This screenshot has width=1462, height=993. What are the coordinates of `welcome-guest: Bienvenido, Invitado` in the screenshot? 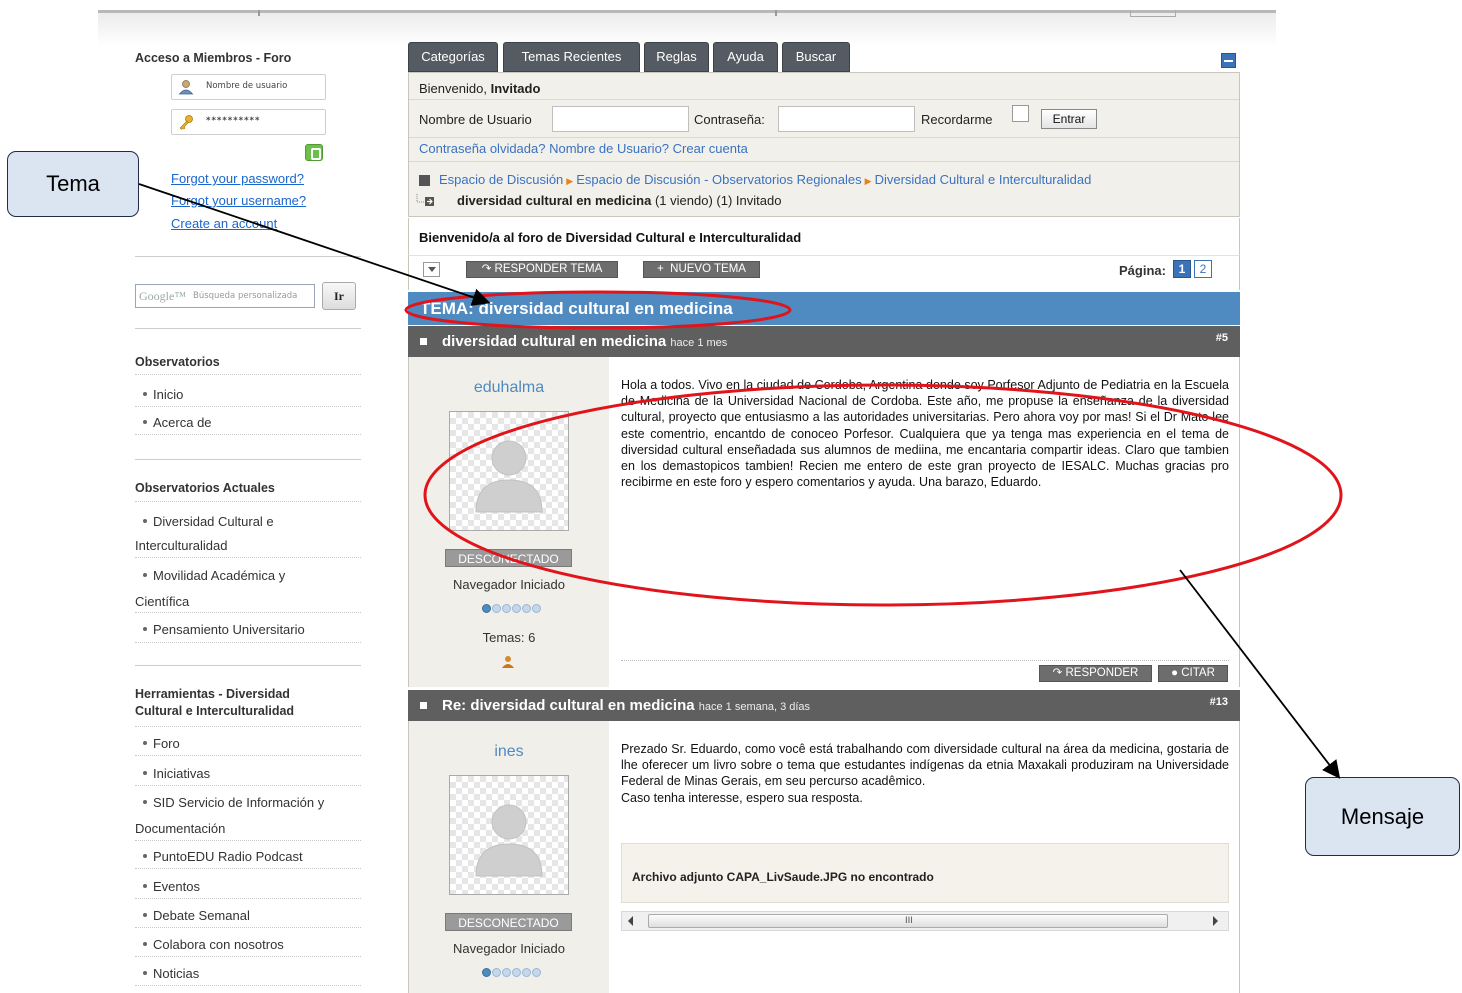 It's located at (480, 88).